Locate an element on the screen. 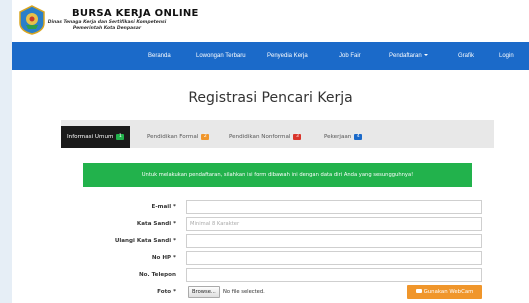 This screenshot has height=303, width=529. phone-field is located at coordinates (334, 258).